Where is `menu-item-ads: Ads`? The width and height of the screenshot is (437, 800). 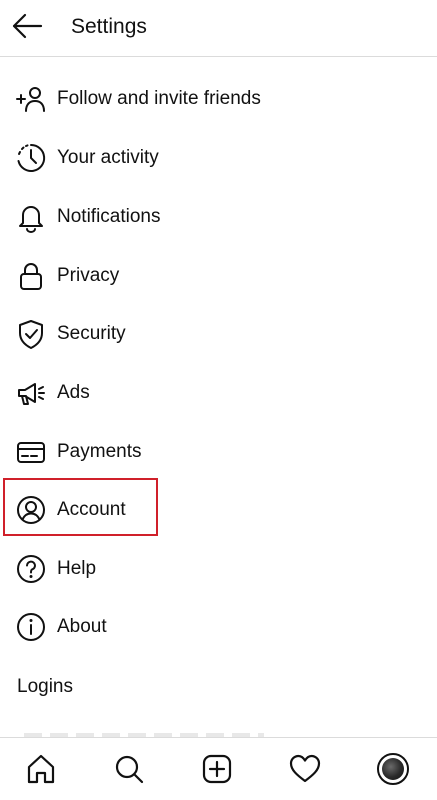
menu-item-ads: Ads is located at coordinates (218, 393).